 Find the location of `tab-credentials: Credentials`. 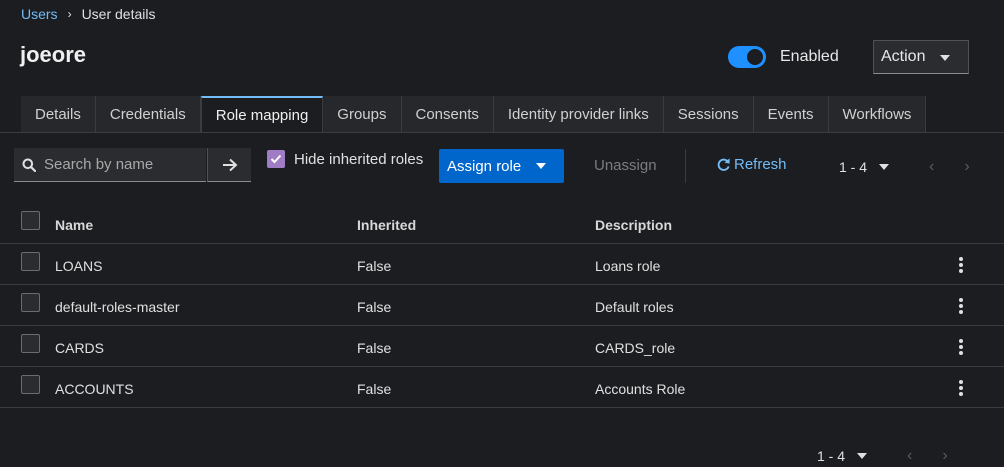

tab-credentials: Credentials is located at coordinates (148, 114).